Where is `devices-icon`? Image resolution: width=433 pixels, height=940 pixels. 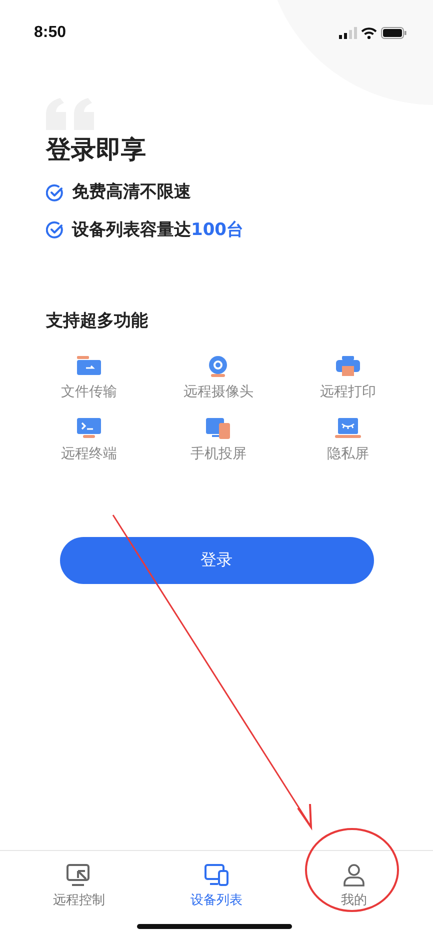 devices-icon is located at coordinates (216, 875).